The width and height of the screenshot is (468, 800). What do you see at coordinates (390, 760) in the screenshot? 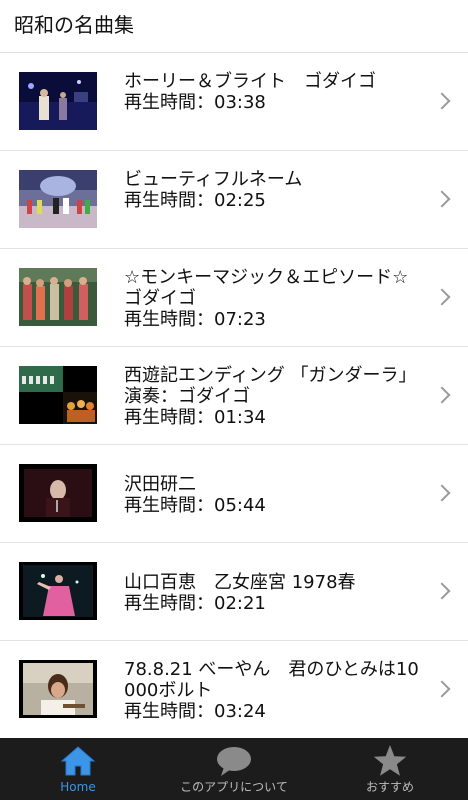
I see `star-icon` at bounding box center [390, 760].